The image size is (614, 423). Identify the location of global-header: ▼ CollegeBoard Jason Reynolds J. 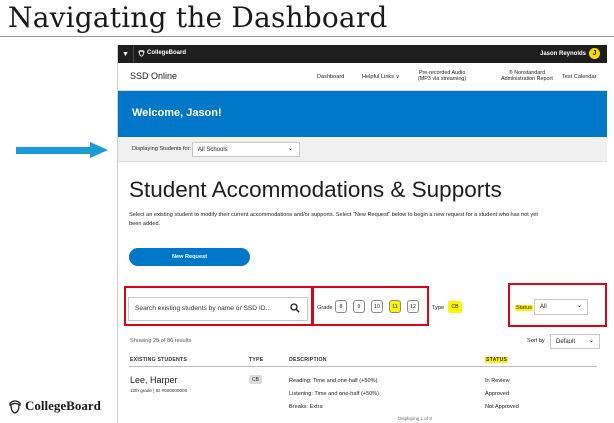
(362, 54).